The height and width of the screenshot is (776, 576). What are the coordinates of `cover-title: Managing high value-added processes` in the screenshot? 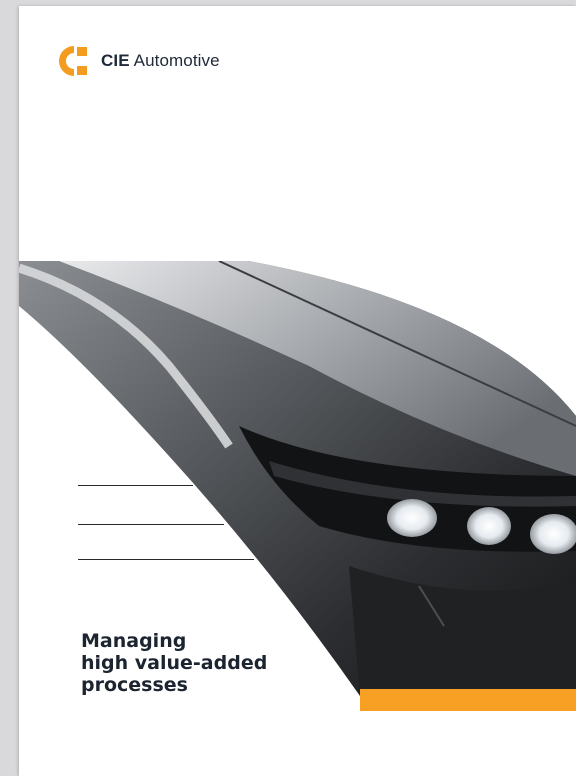 It's located at (211, 663).